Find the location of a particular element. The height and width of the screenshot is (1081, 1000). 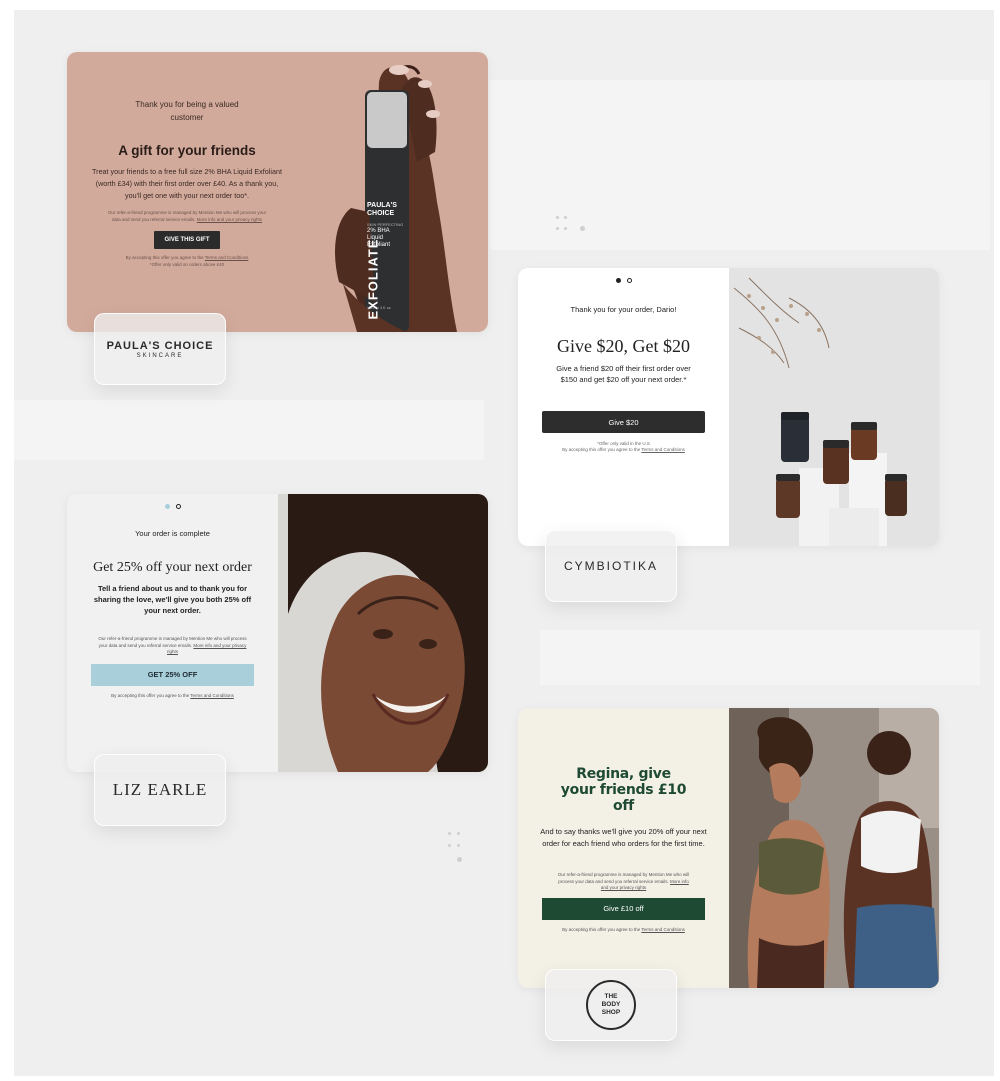

give-20-button: Give $20 is located at coordinates (623, 422).